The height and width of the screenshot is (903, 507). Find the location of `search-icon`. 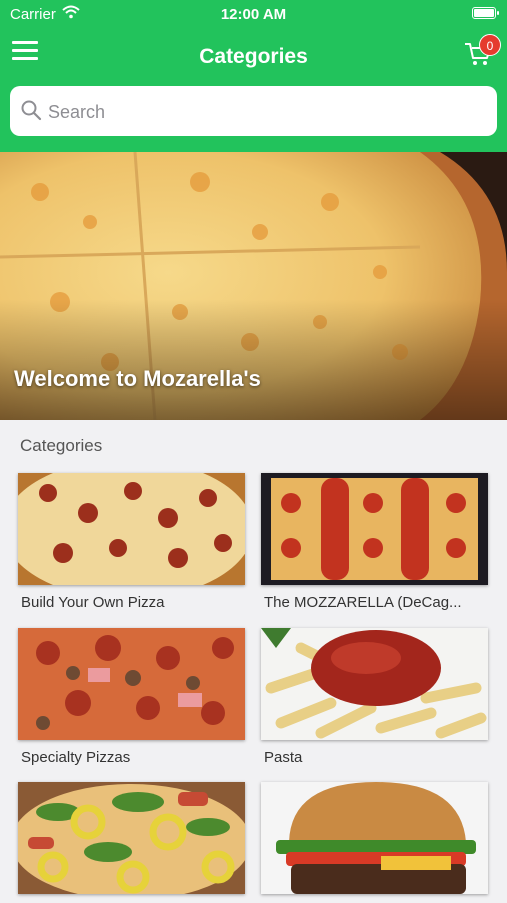

search-icon is located at coordinates (31, 110).